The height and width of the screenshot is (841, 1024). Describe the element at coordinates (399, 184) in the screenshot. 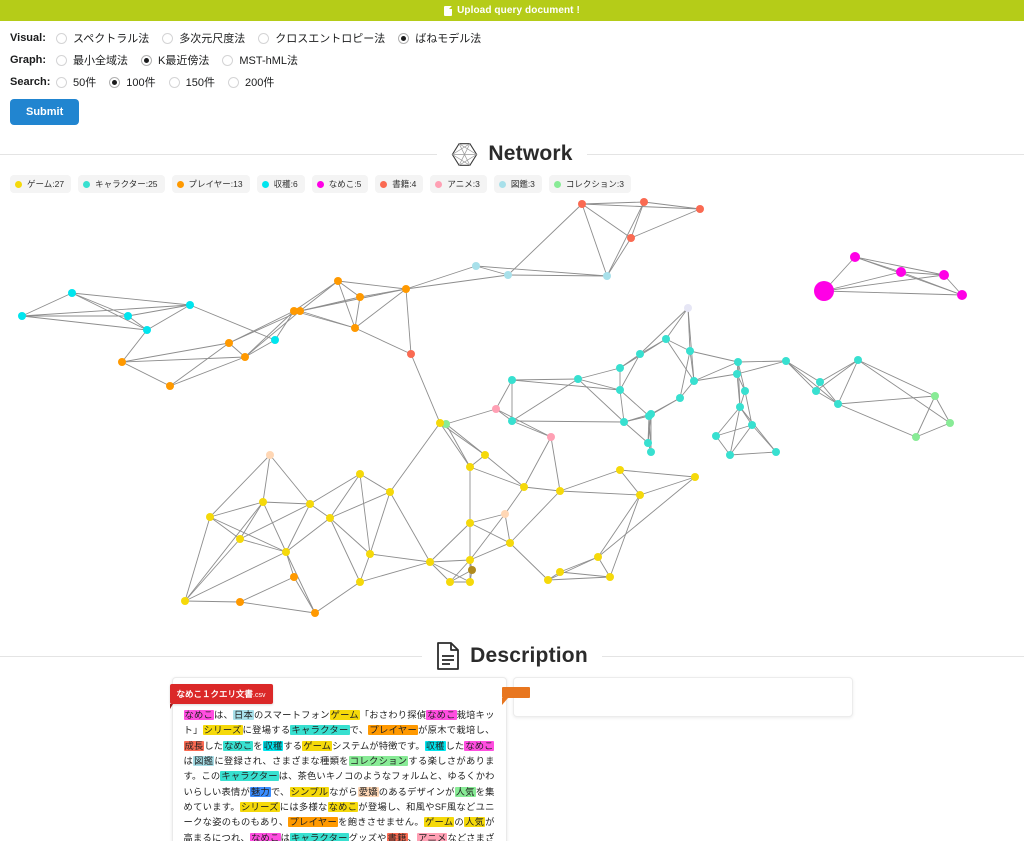

I see `legend-item: 書籍:4` at that location.